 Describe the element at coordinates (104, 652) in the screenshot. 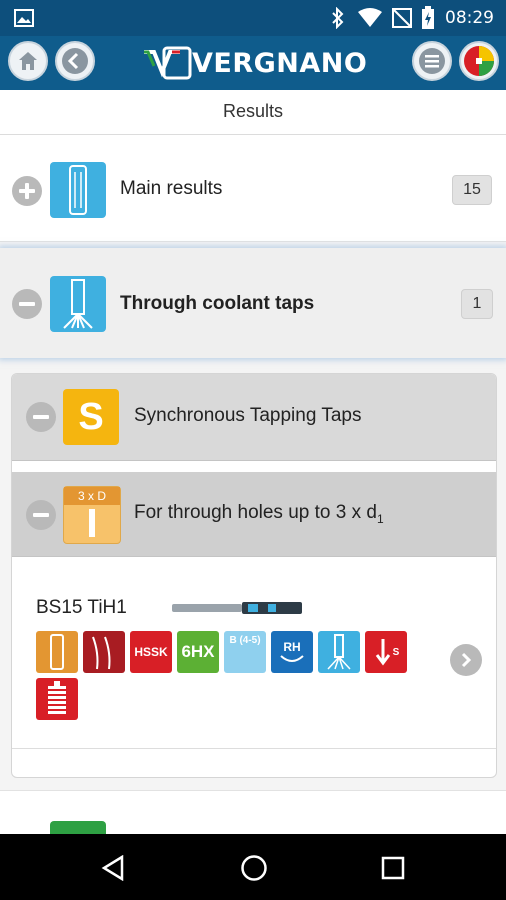

I see `spiral-flute-icon` at that location.